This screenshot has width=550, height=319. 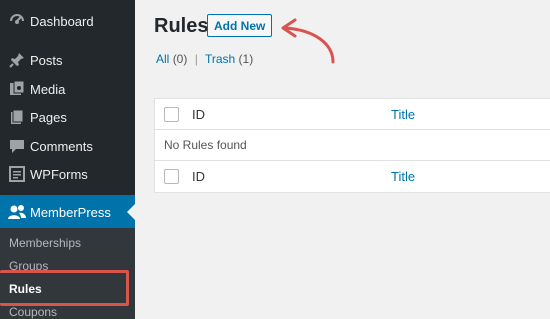 I want to click on add-new-button: Add New, so click(x=240, y=25).